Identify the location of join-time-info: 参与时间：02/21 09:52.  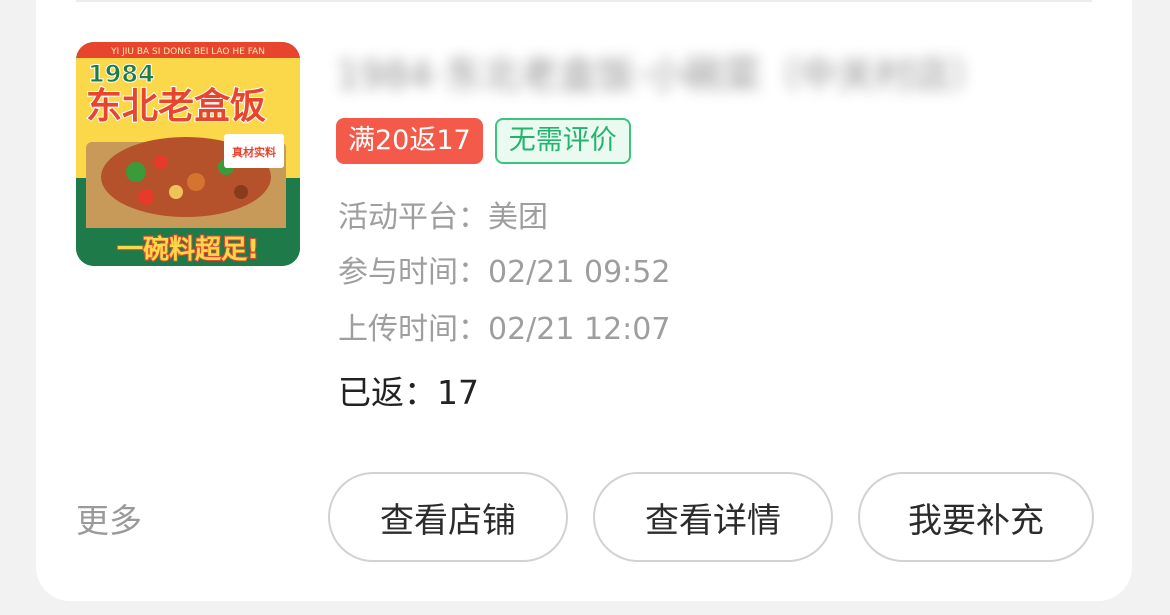
(504, 272).